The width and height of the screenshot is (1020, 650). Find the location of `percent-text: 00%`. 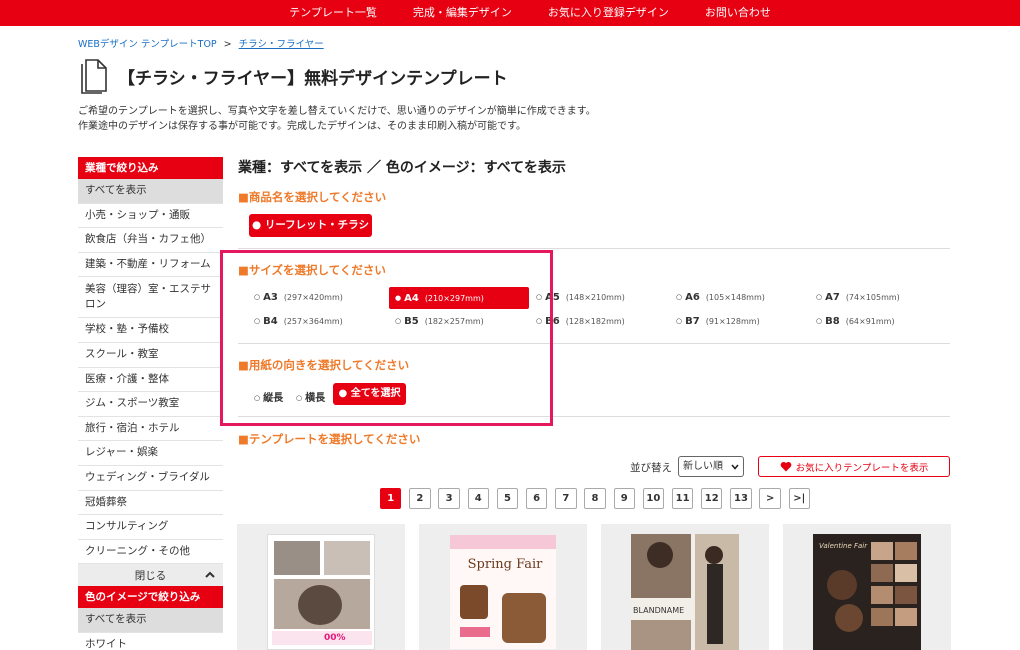

percent-text: 00% is located at coordinates (335, 638).